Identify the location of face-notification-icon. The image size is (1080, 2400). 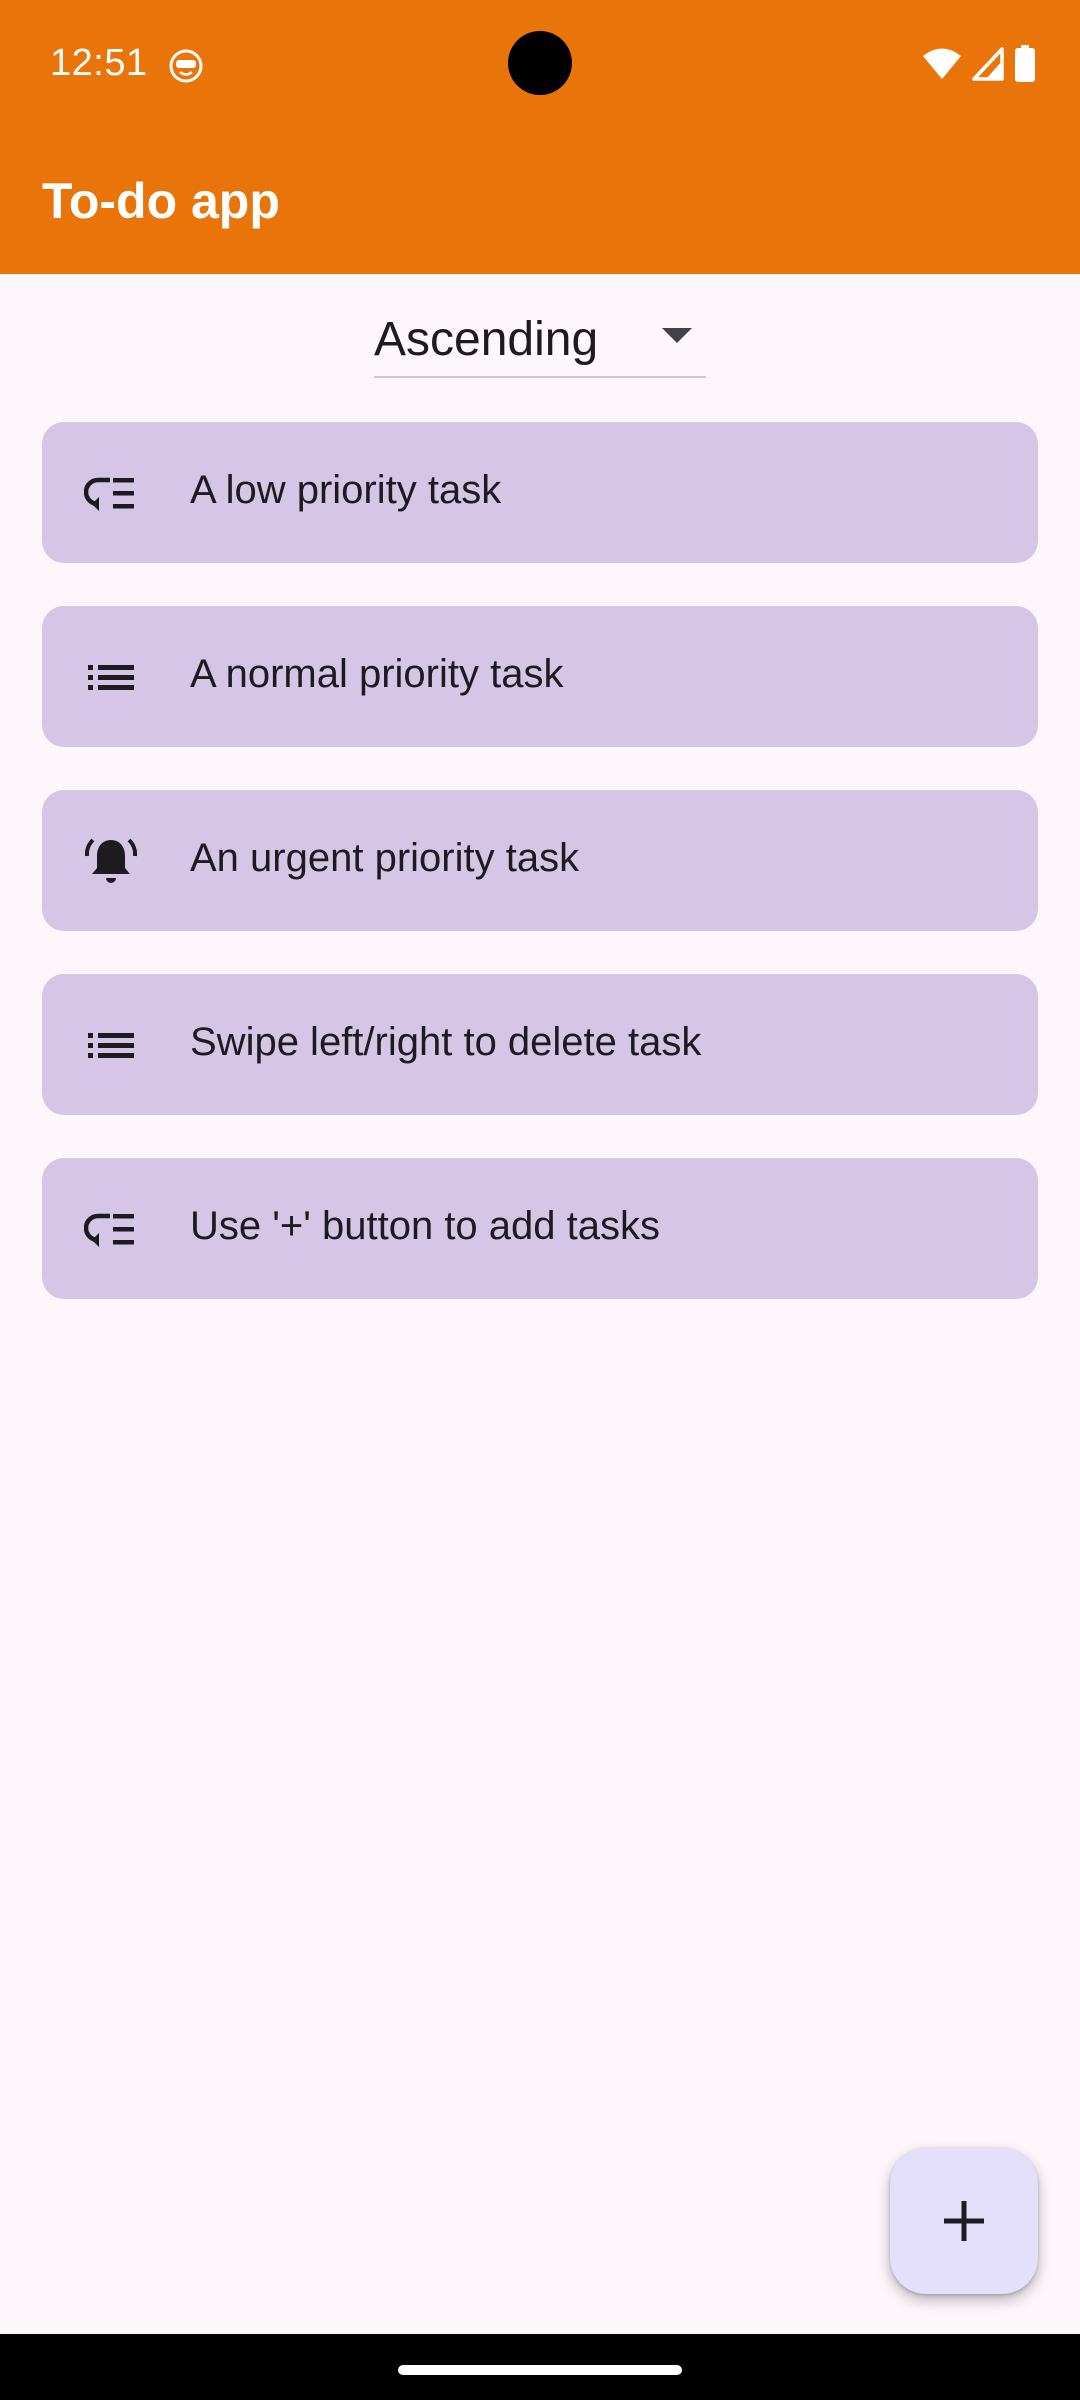
(186, 66).